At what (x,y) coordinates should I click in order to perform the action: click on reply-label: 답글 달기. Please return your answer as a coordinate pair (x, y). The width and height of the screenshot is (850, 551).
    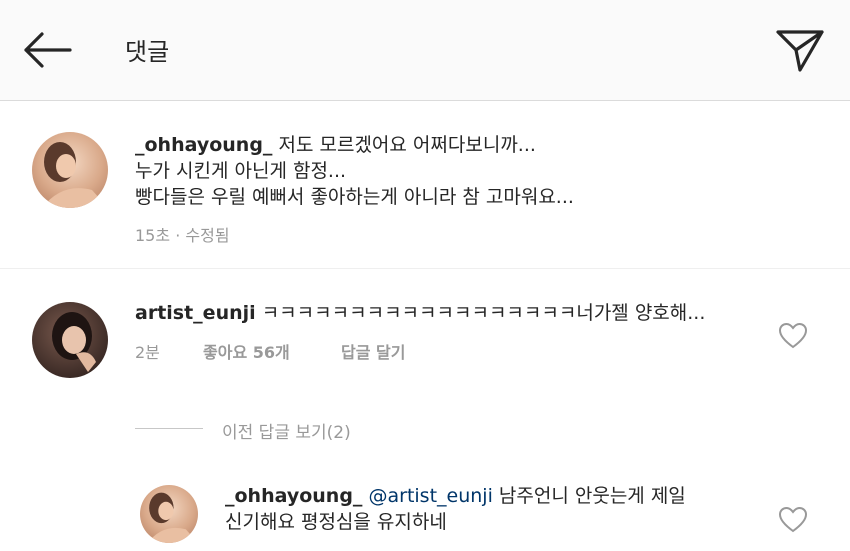
    Looking at the image, I should click on (373, 352).